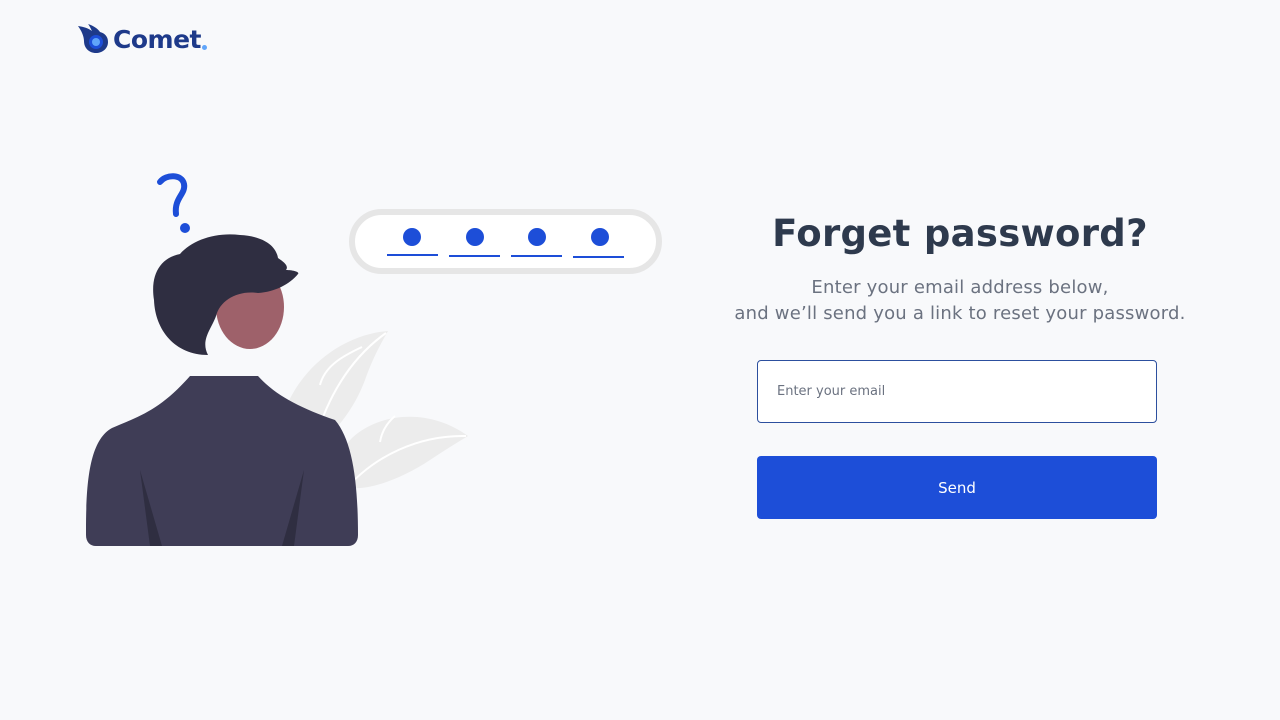  What do you see at coordinates (505, 241) in the screenshot?
I see `password-bubble` at bounding box center [505, 241].